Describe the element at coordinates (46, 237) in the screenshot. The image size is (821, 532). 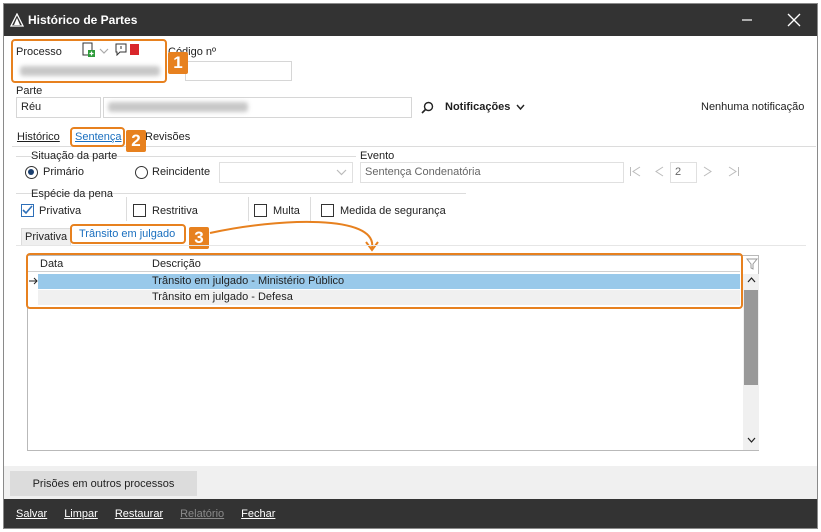
I see `subtab-privativa: Privativa` at that location.